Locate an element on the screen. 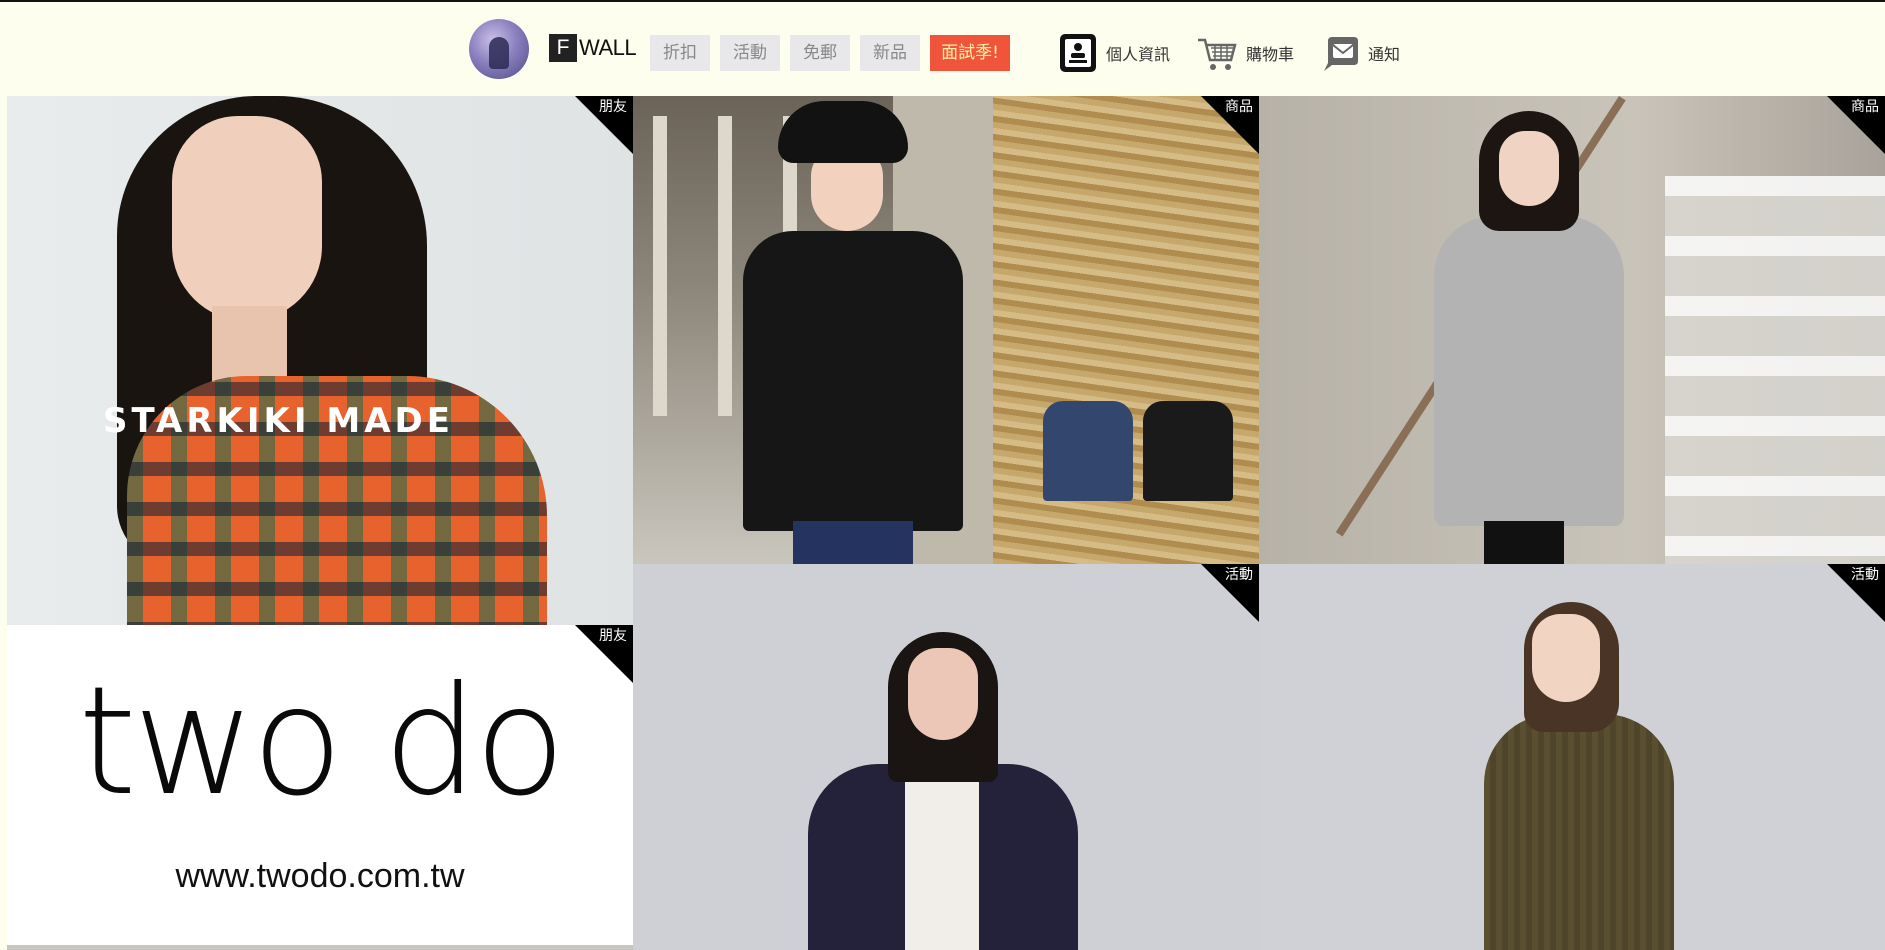 The width and height of the screenshot is (1885, 950). cart-icon is located at coordinates (1217, 54).